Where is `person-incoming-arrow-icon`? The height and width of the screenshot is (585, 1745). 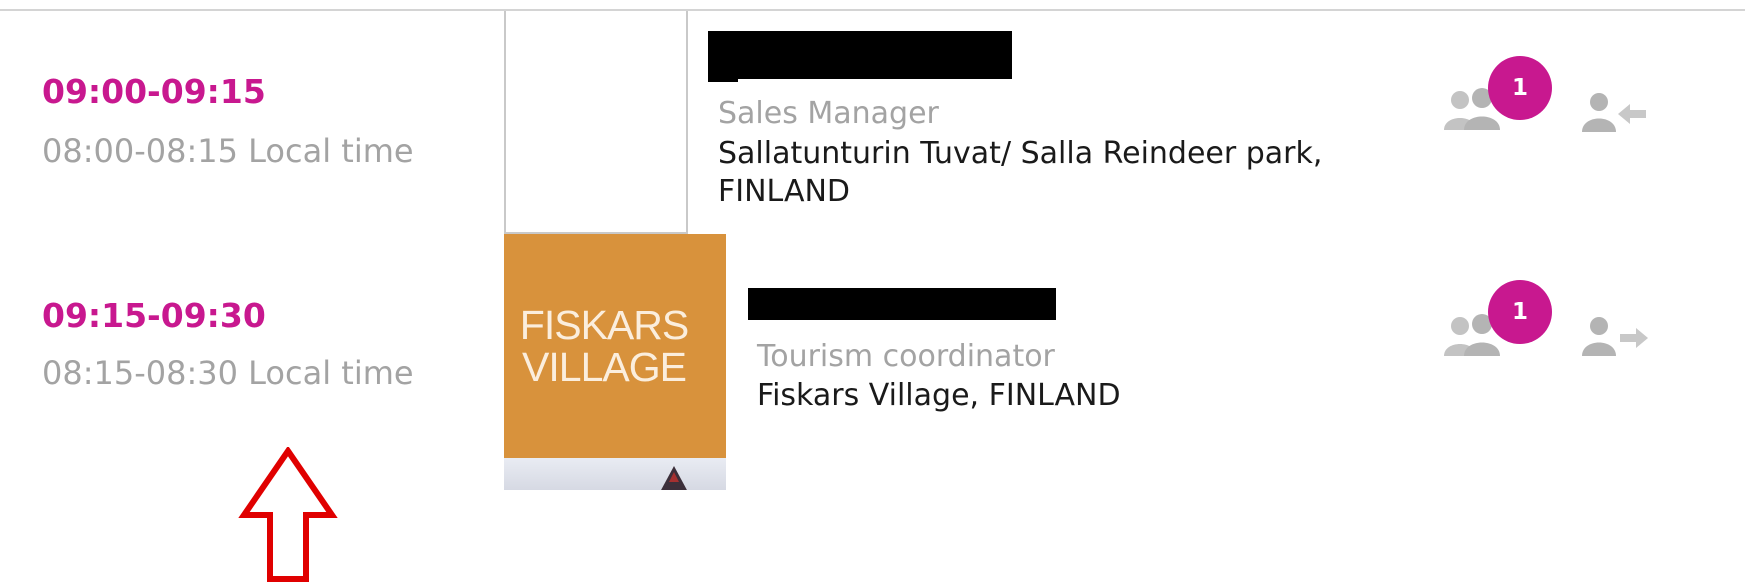 person-incoming-arrow-icon is located at coordinates (1617, 114).